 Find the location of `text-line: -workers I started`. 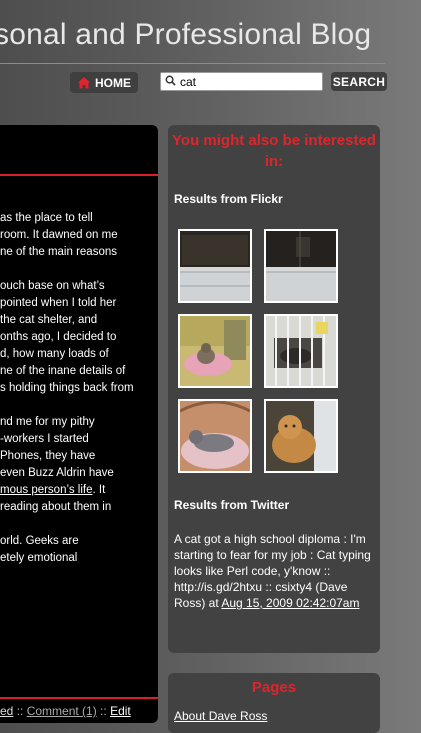

text-line: -workers I started is located at coordinates (44, 439).